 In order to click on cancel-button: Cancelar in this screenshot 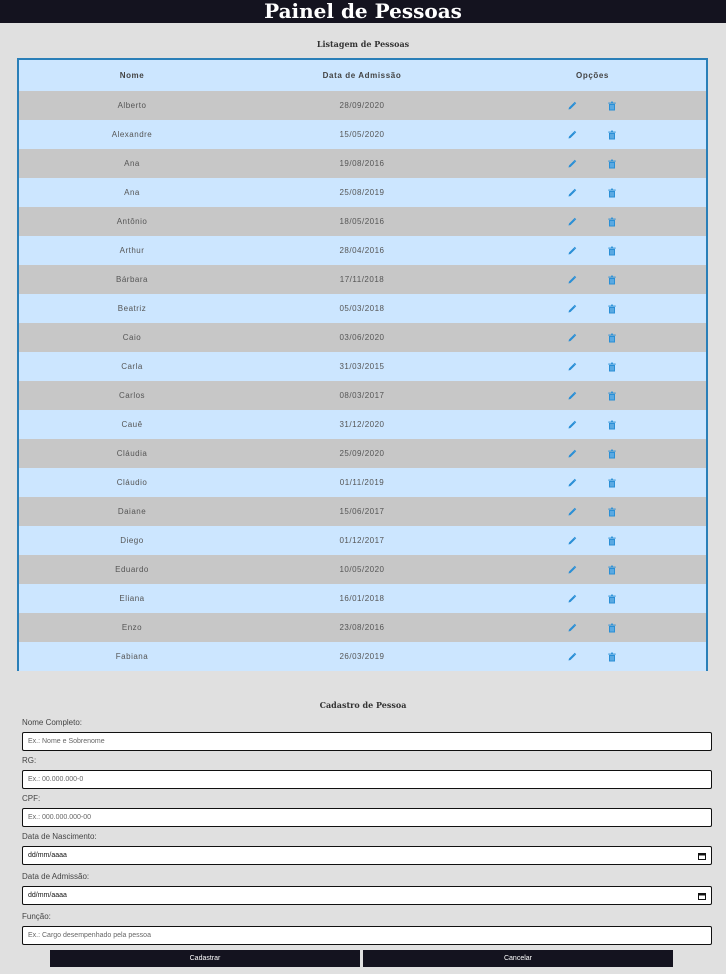, I will do `click(518, 958)`.